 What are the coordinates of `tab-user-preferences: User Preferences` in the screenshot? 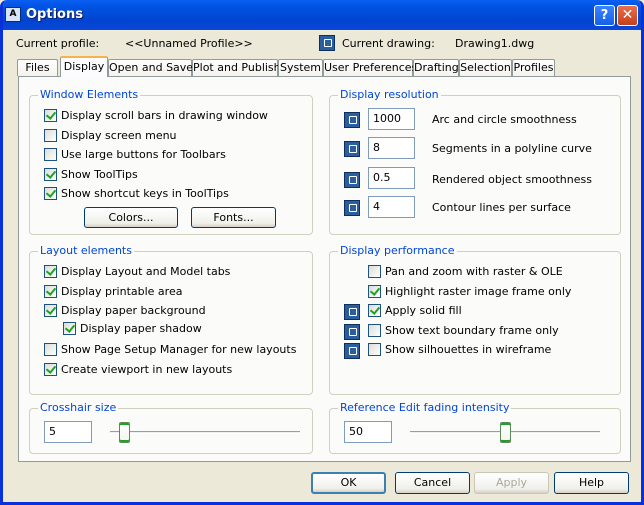 It's located at (370, 67).